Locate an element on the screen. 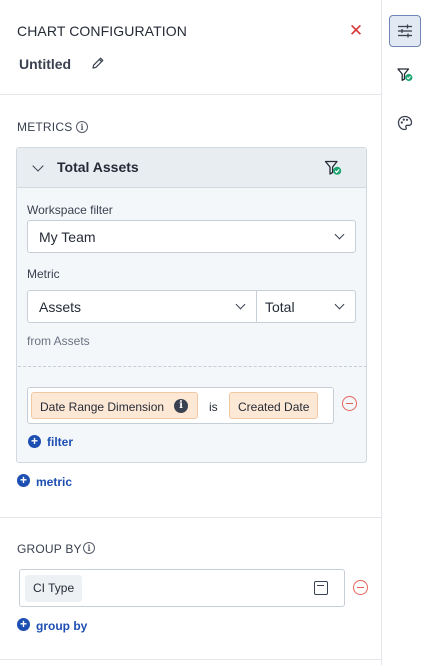 Image resolution: width=429 pixels, height=665 pixels. close-icon: ✕ is located at coordinates (356, 31).